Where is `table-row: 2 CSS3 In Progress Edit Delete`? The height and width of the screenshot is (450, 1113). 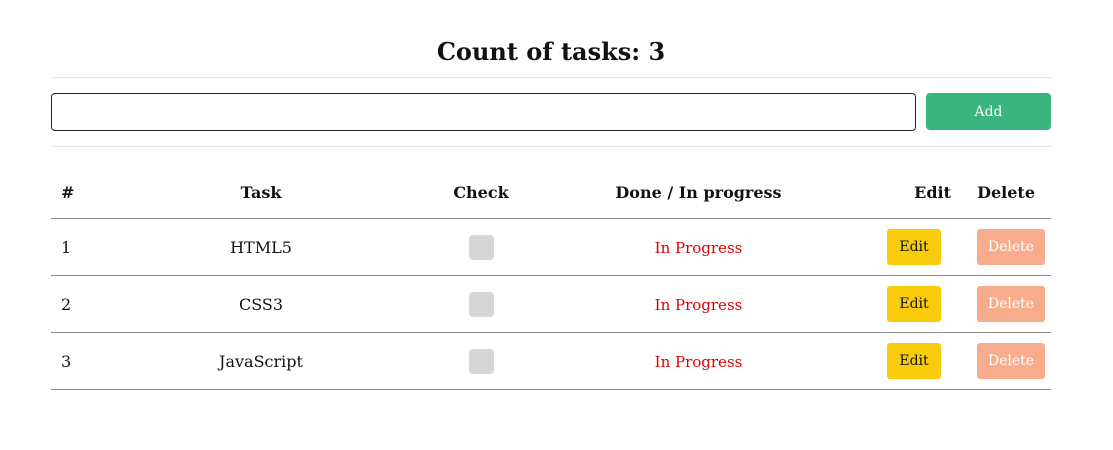 table-row: 2 CSS3 In Progress Edit Delete is located at coordinates (551, 304).